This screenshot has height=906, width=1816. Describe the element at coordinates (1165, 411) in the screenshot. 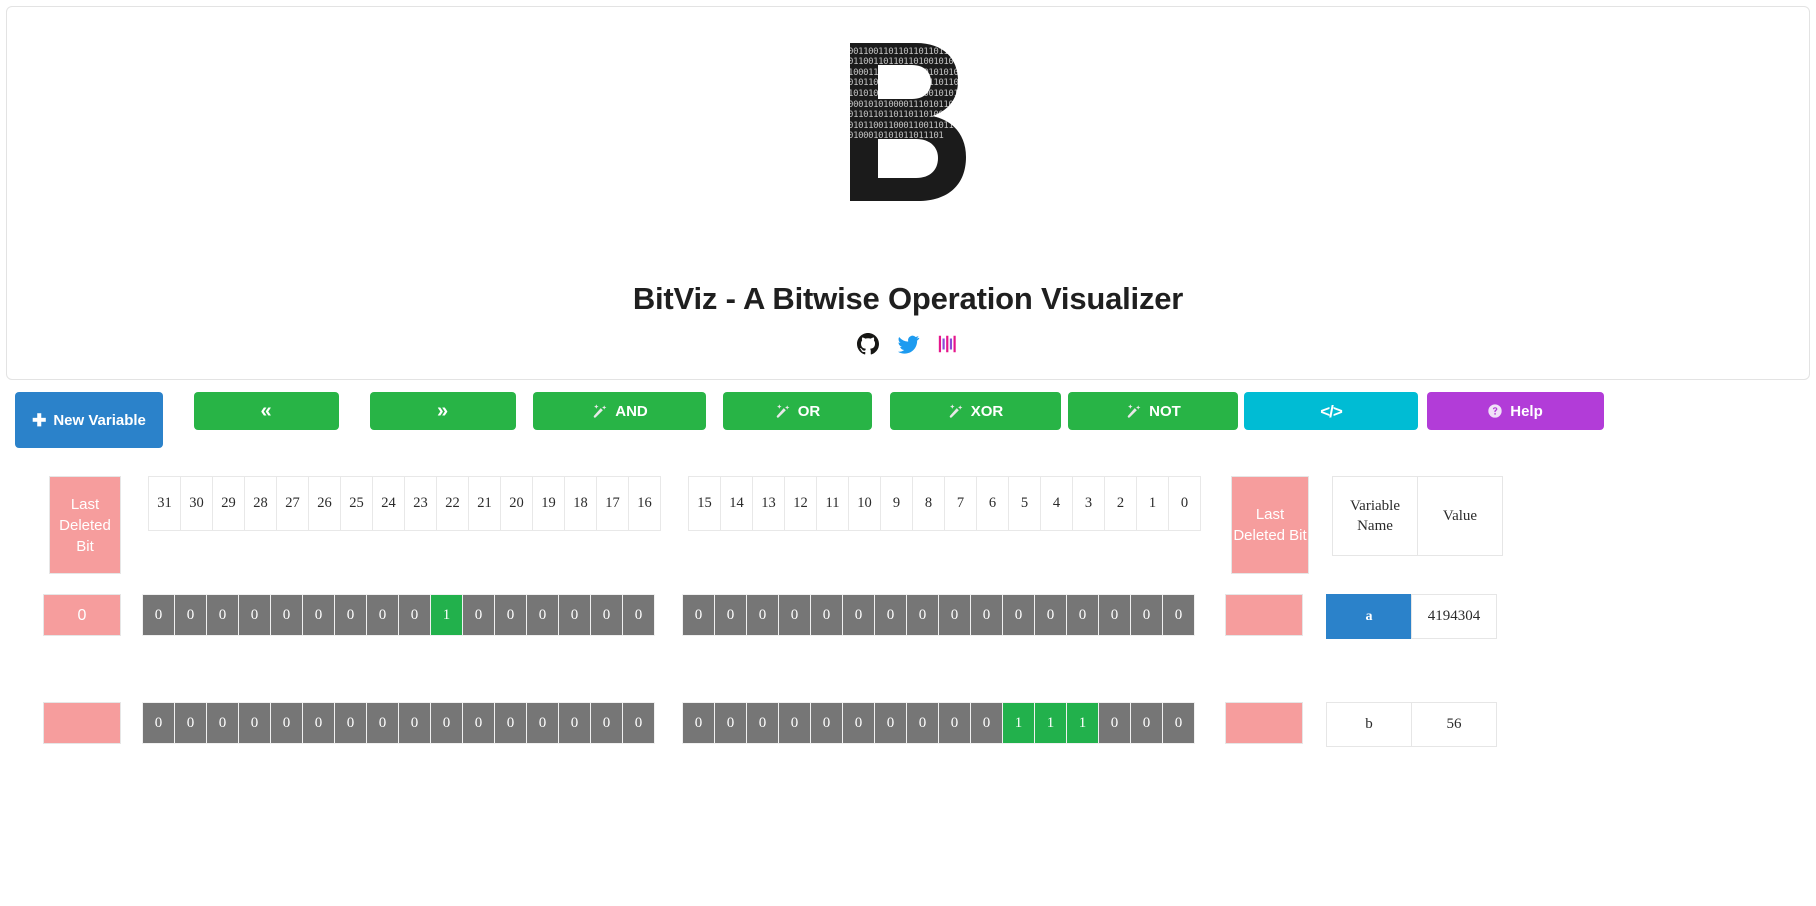

I see `not-label: NOT` at that location.